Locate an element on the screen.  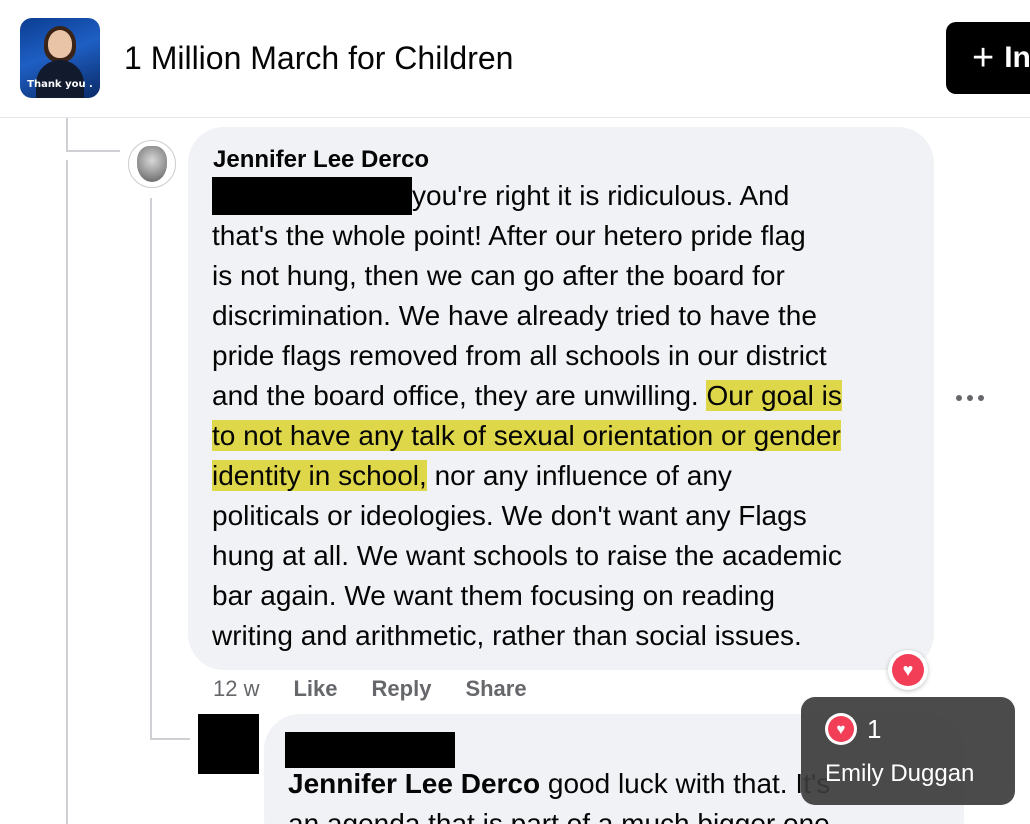
reactor-name: Emily Duggan is located at coordinates (900, 773).